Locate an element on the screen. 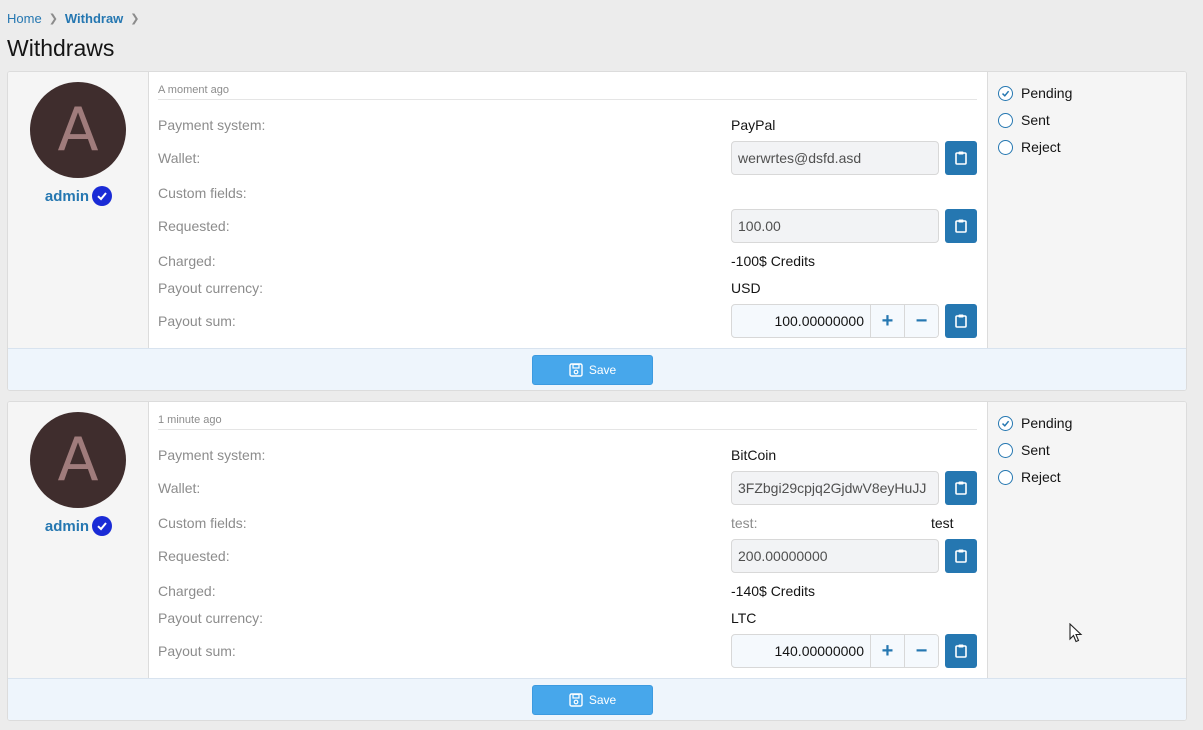 Image resolution: width=1203 pixels, height=730 pixels. payout-sum-input: 140.00000000 is located at coordinates (801, 651).